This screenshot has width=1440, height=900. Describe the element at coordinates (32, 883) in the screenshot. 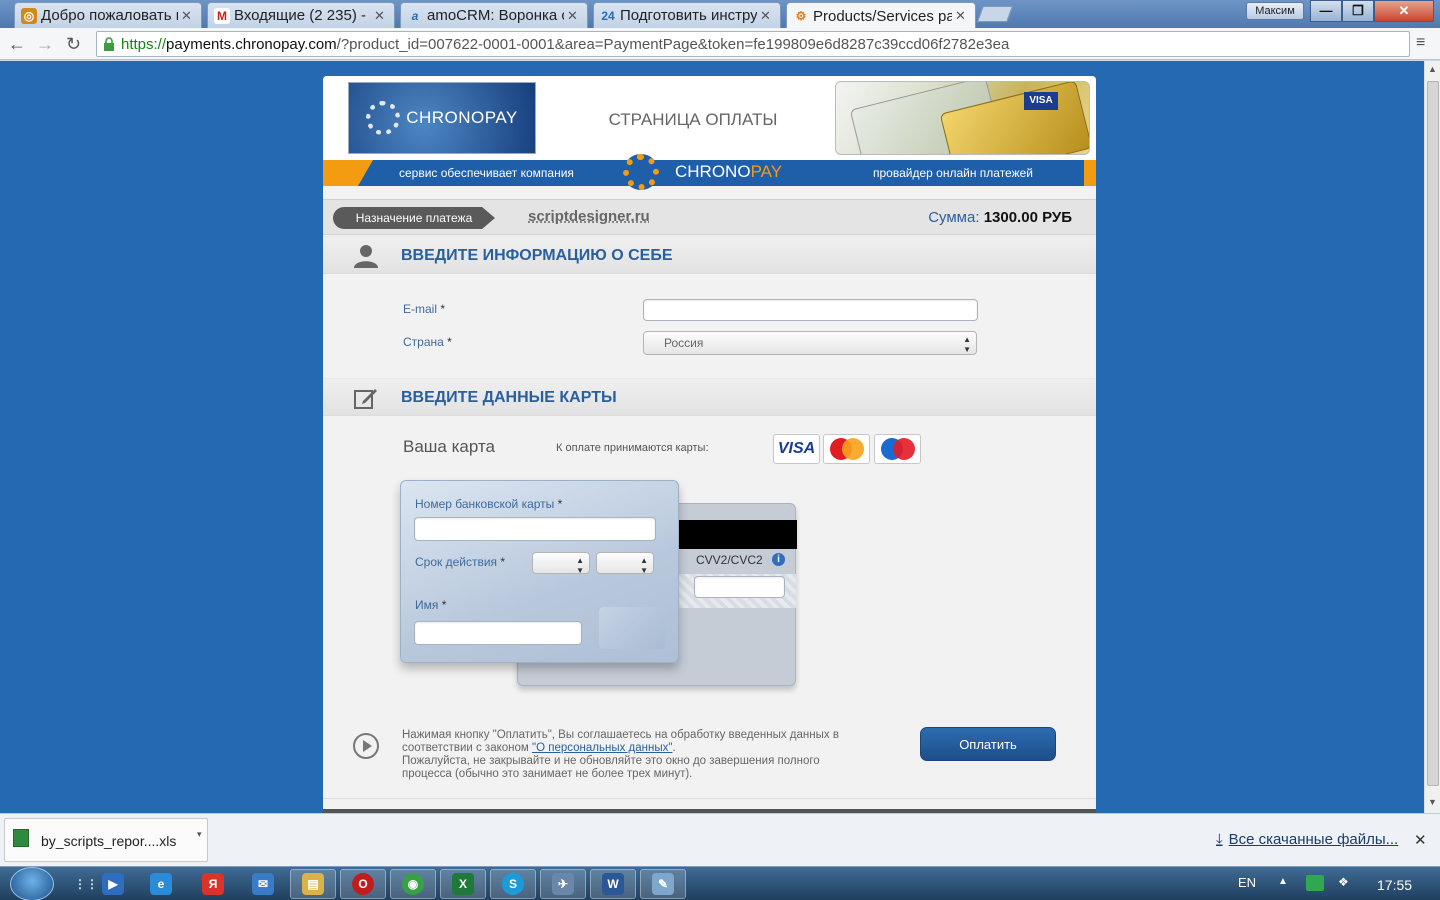

I see `start-button` at that location.